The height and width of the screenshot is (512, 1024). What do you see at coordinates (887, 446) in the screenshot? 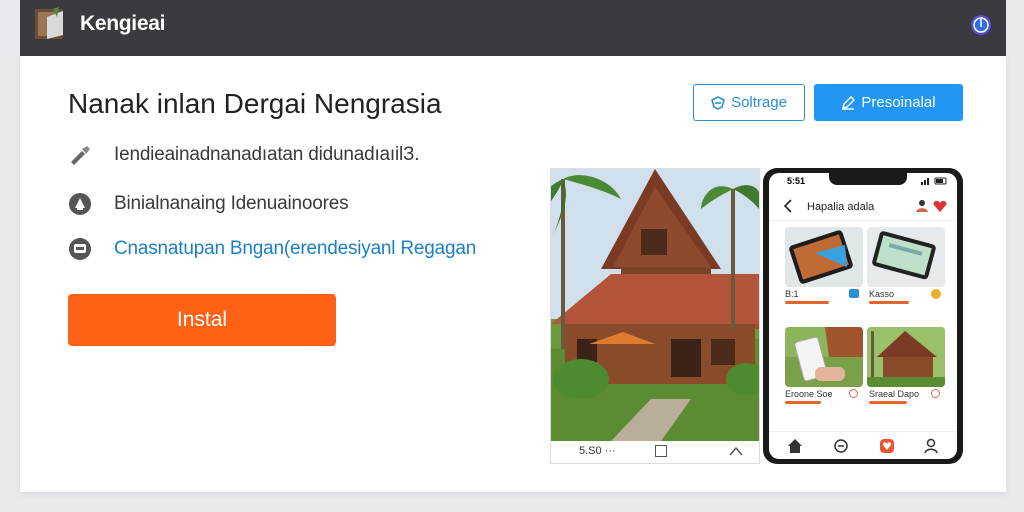
I see `favorites-icon` at bounding box center [887, 446].